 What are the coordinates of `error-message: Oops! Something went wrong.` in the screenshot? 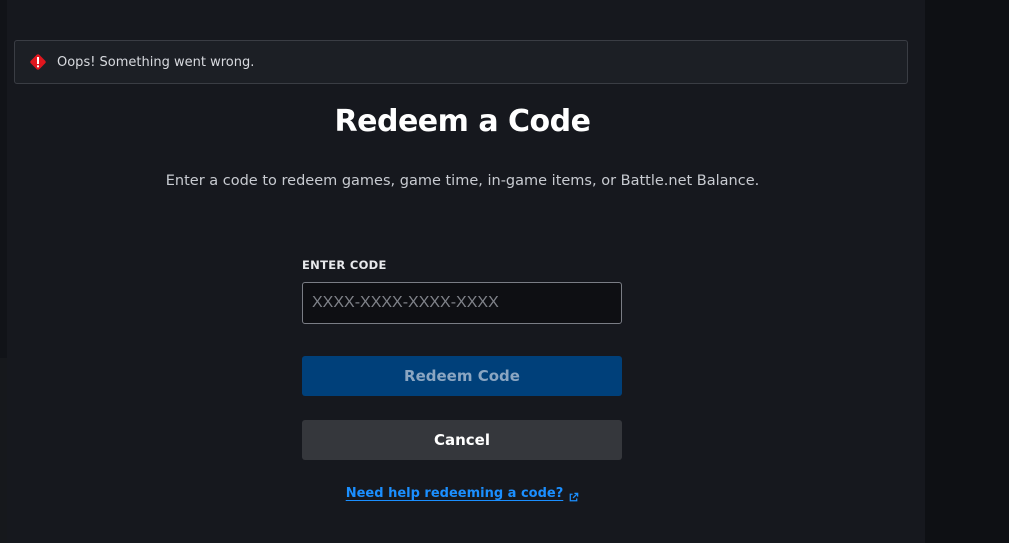 It's located at (156, 62).